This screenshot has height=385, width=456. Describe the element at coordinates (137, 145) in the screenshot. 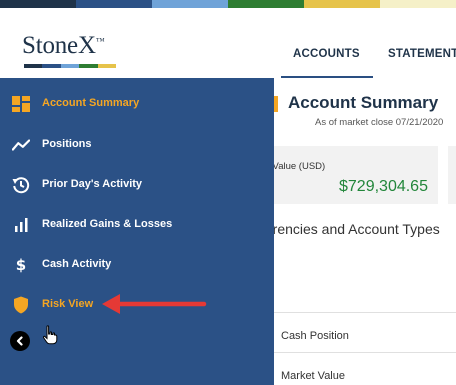

I see `sidebar-item-positions: Positions` at that location.